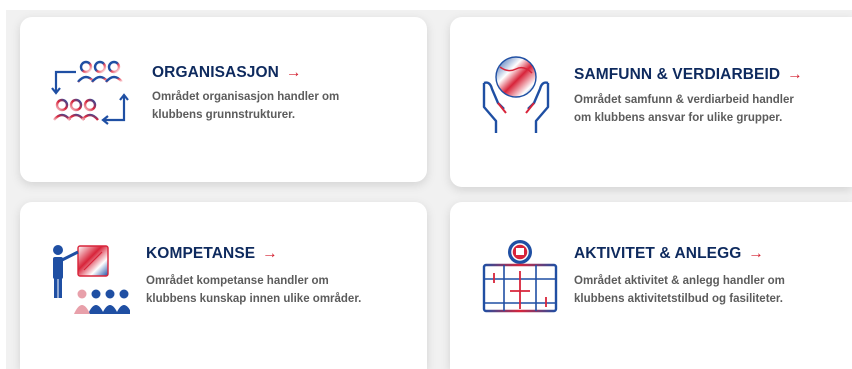  What do you see at coordinates (678, 118) in the screenshot?
I see `description-line: om klubbens ansvar for ulike grupper.` at bounding box center [678, 118].